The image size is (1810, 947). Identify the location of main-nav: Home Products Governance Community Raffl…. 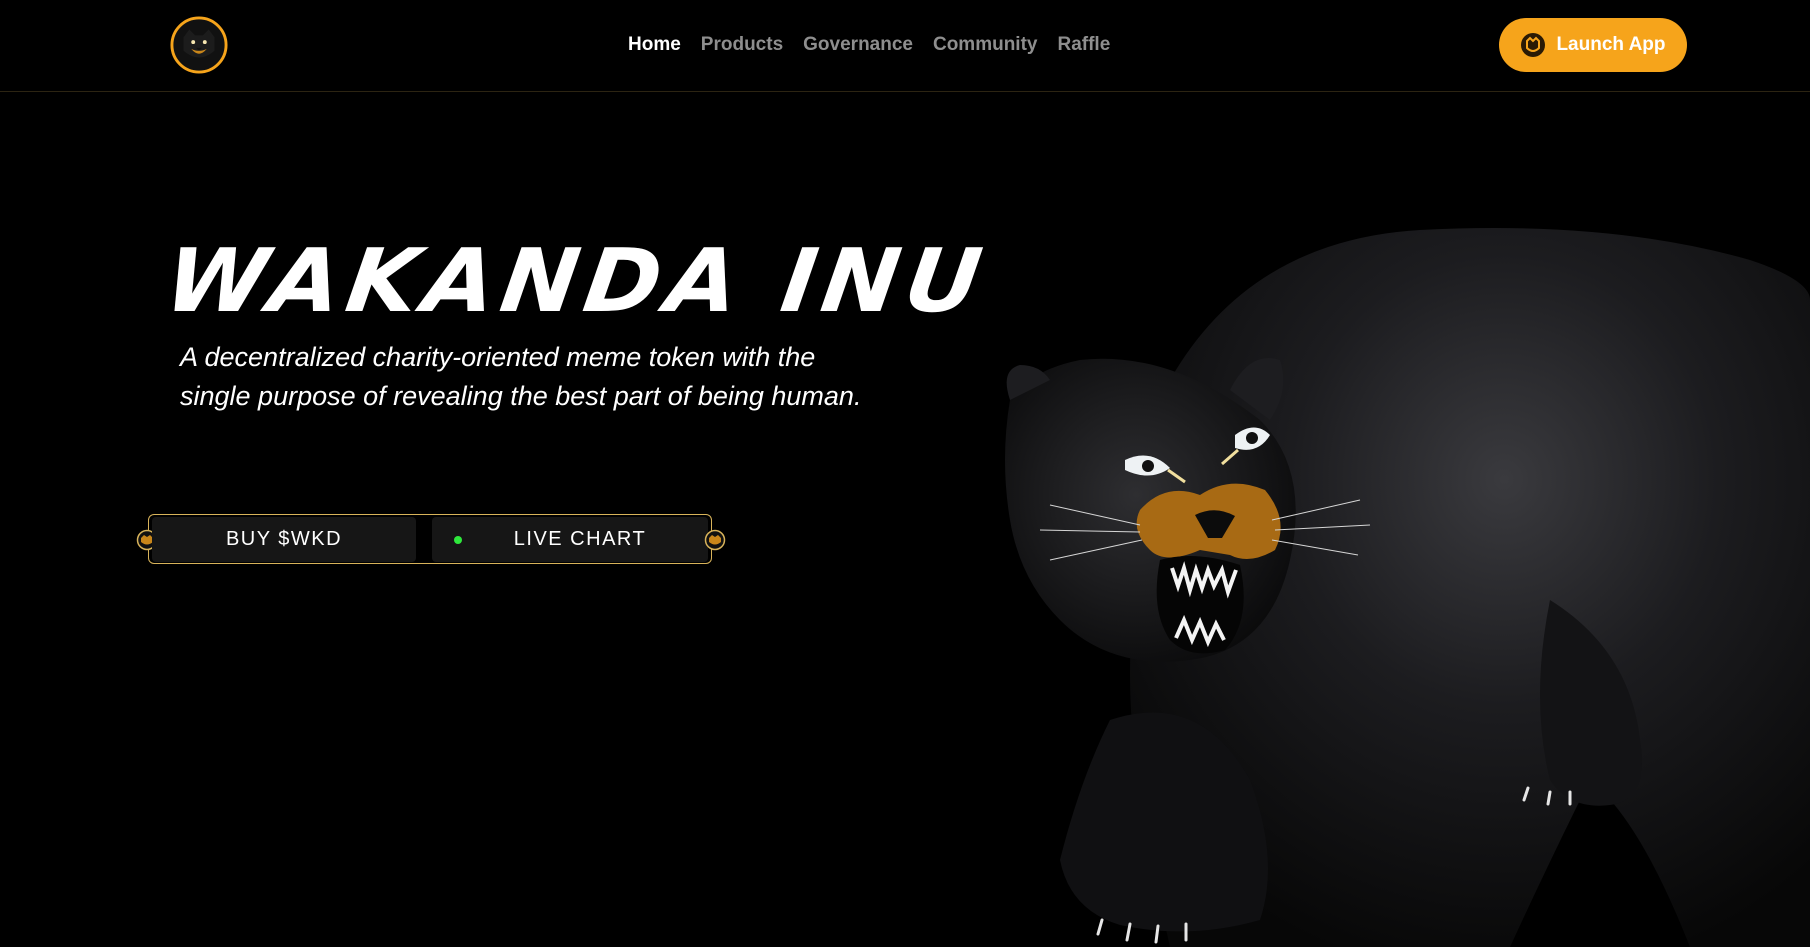
(869, 45).